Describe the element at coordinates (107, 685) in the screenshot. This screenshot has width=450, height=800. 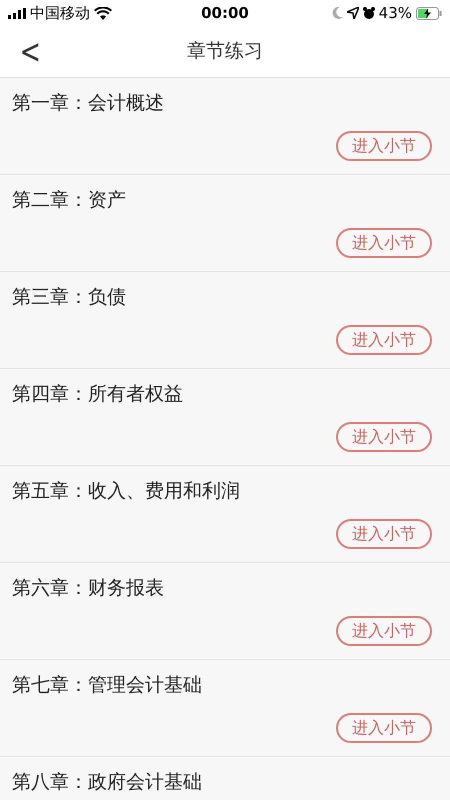
I see `chapter-title: 第七章：管理会计基础` at that location.